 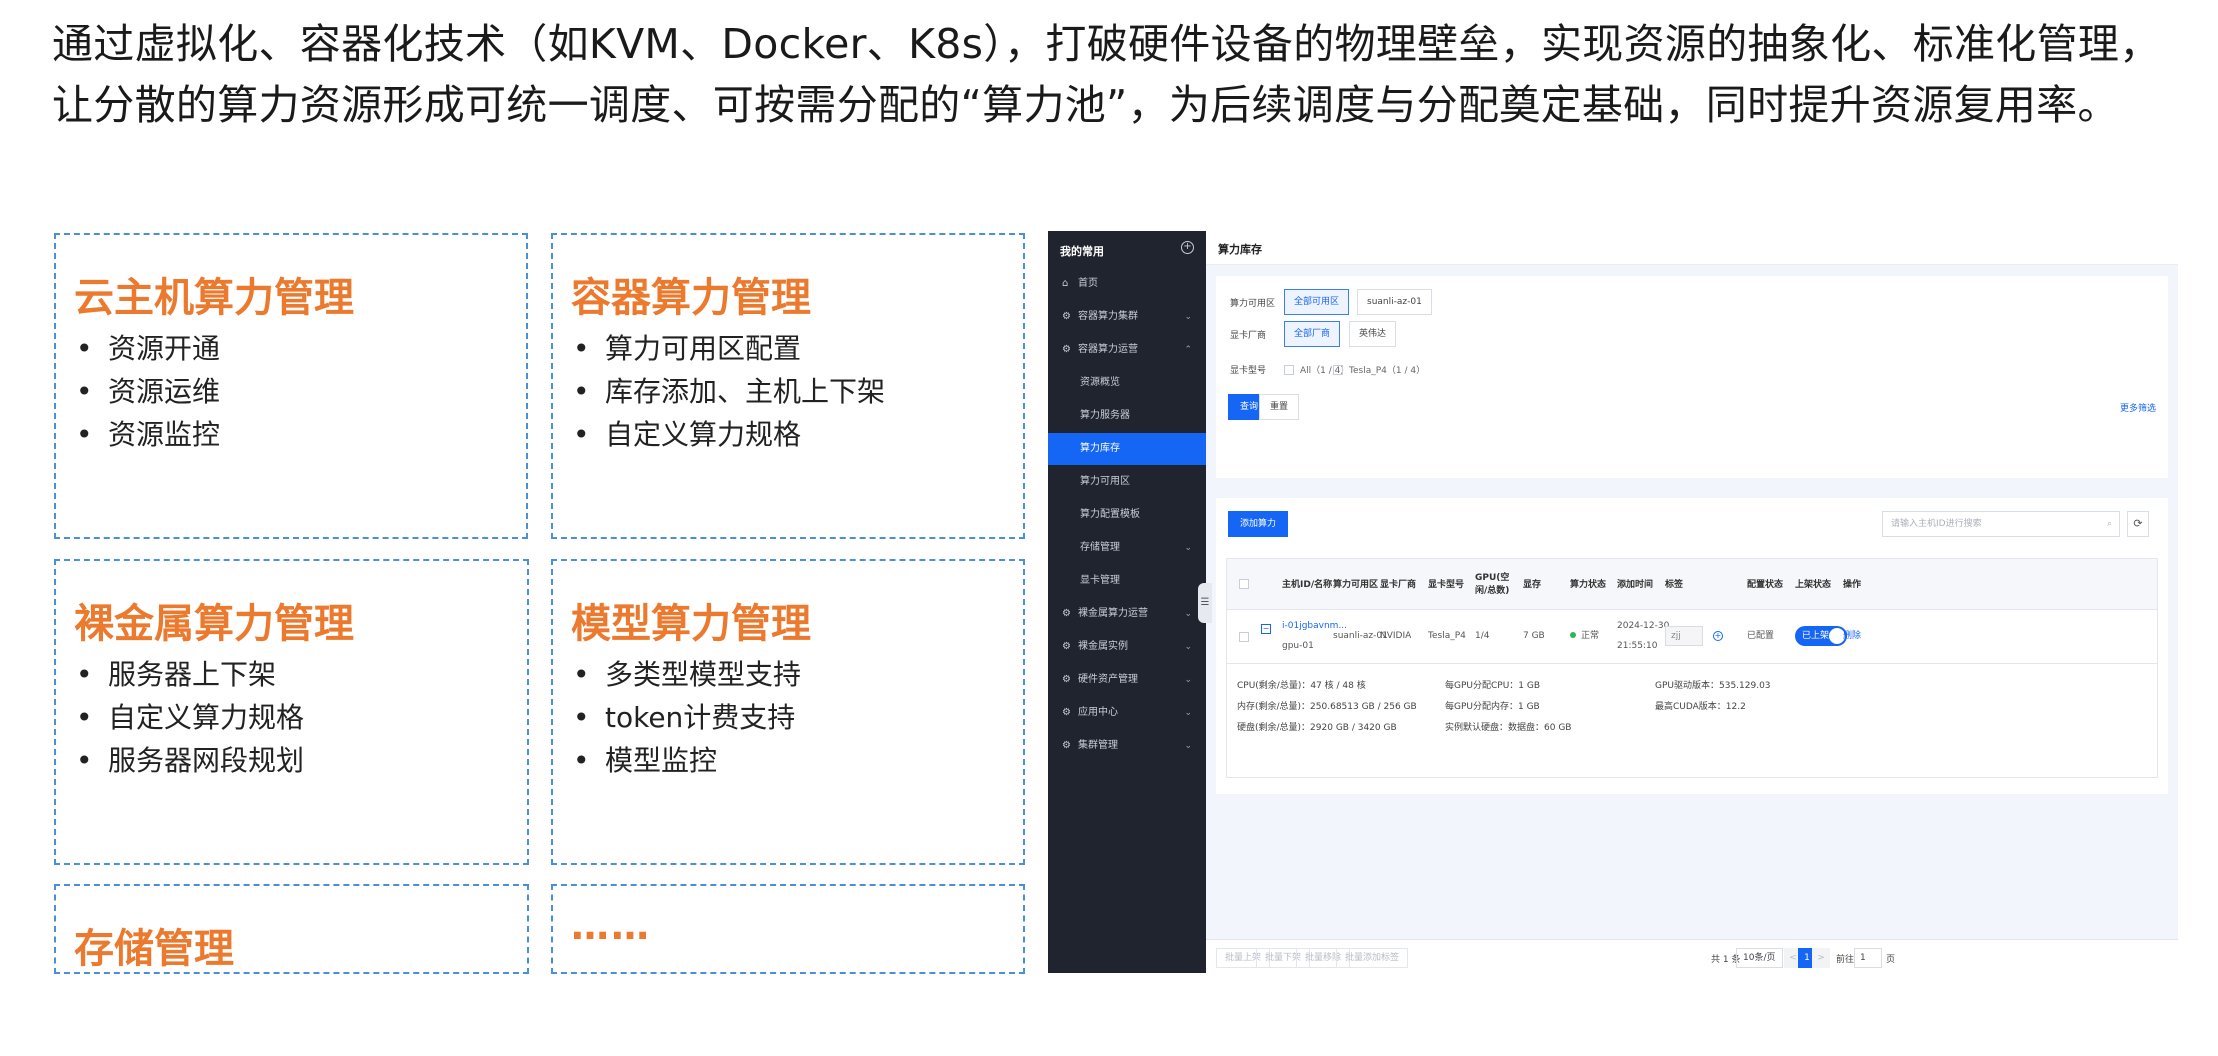 What do you see at coordinates (1248, 336) in the screenshot?
I see `vendor-label: 显卡厂商` at bounding box center [1248, 336].